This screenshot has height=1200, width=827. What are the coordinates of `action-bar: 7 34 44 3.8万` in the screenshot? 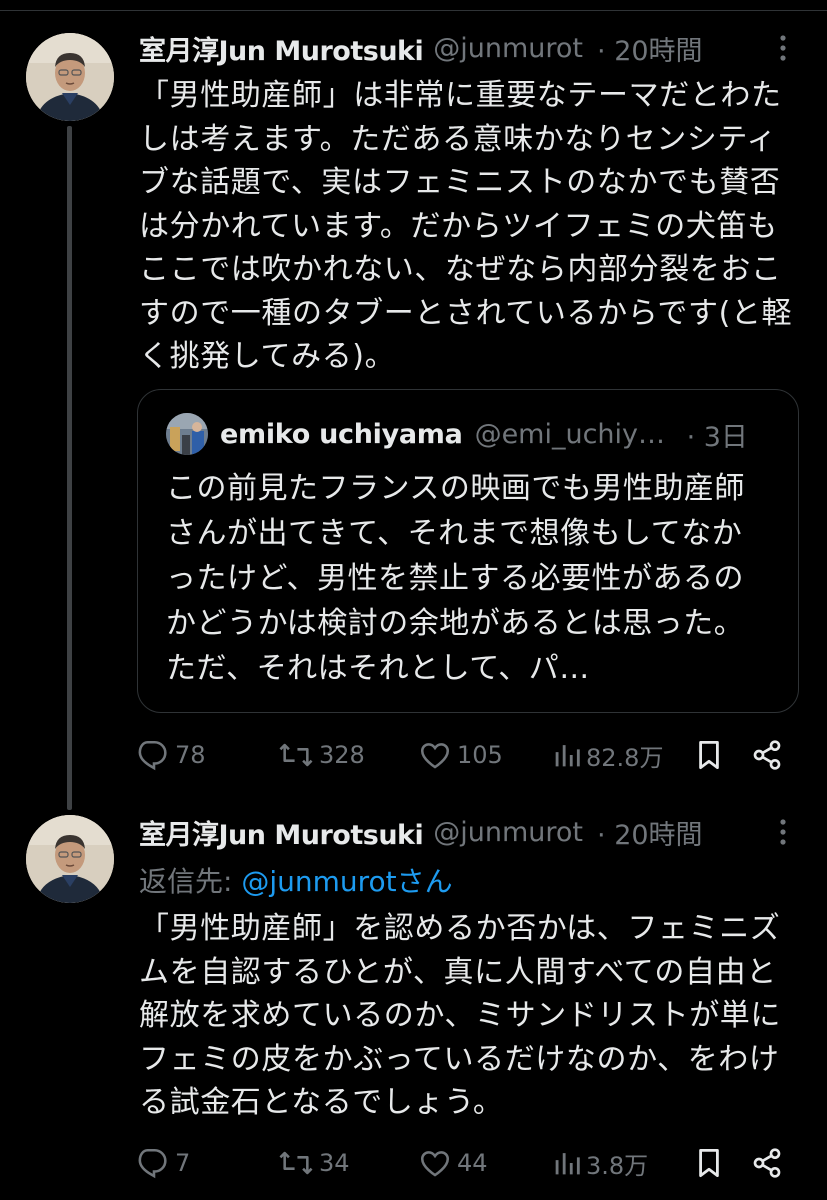 It's located at (467, 1163).